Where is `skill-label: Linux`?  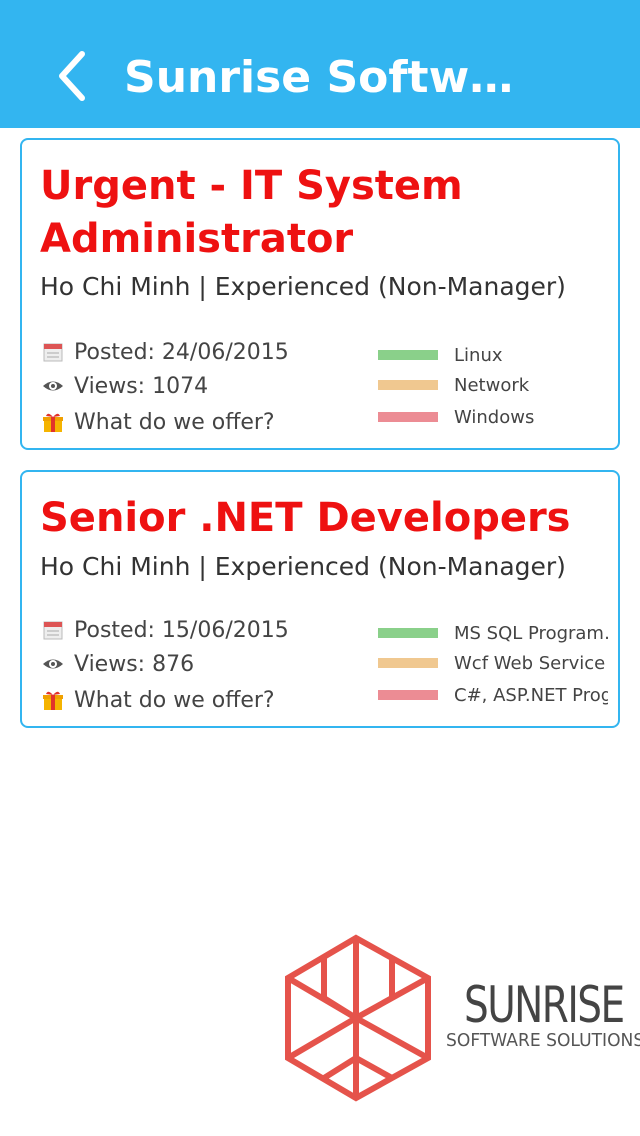
skill-label: Linux is located at coordinates (478, 355).